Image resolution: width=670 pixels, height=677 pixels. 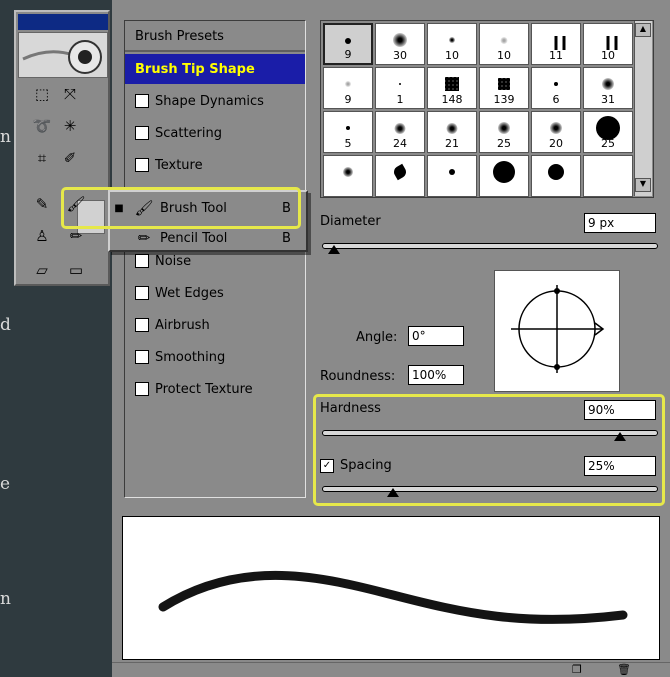 I want to click on diameter-slider-thumb, so click(x=334, y=249).